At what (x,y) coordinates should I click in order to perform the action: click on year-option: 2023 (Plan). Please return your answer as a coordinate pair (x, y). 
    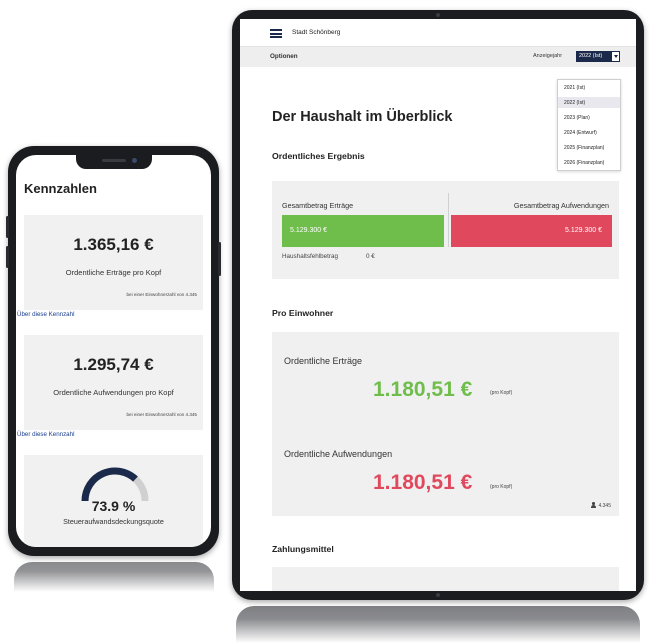
    Looking at the image, I should click on (589, 117).